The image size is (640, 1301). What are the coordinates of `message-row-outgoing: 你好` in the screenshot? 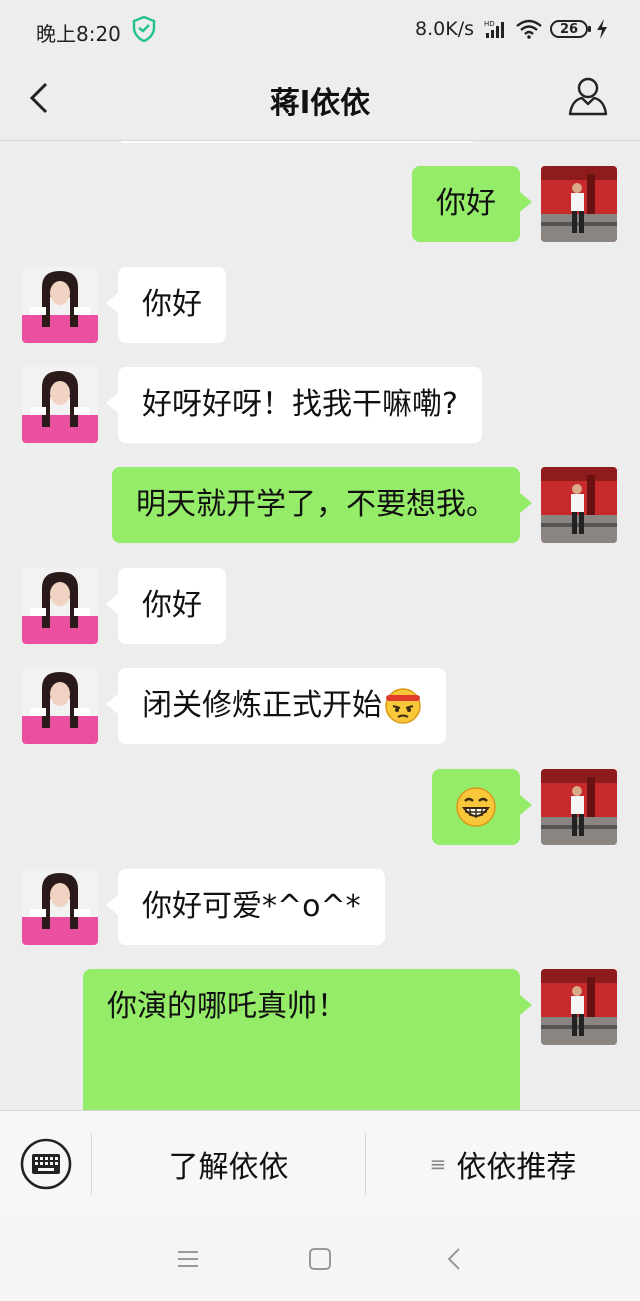 It's located at (320, 206).